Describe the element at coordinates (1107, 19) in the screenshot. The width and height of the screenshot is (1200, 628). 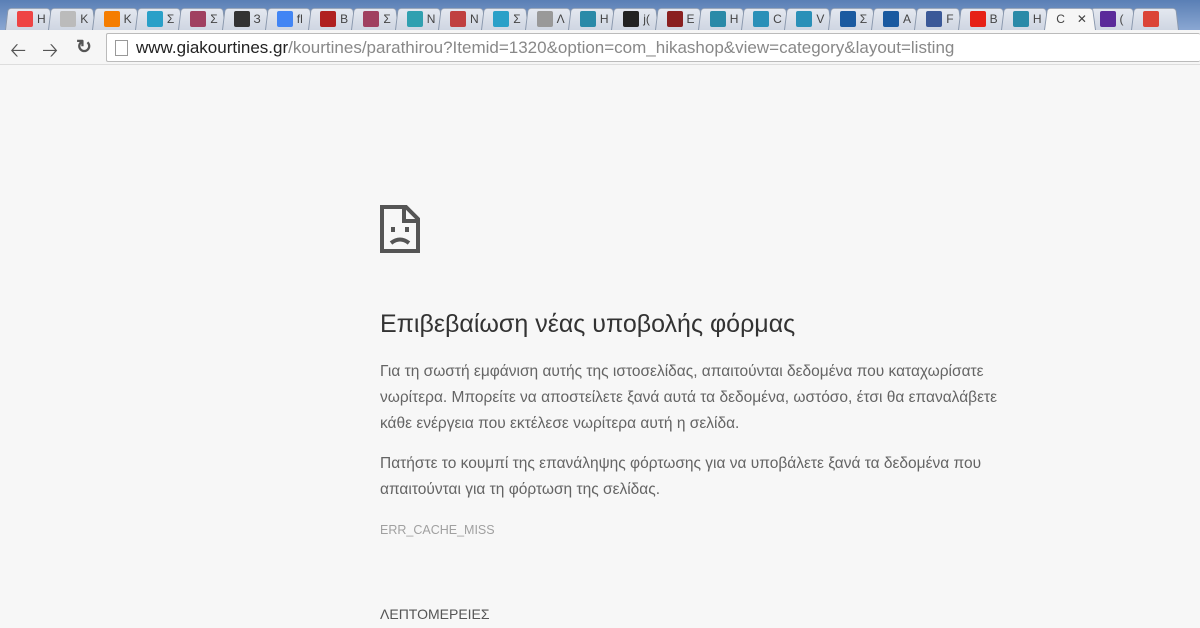
I see `mail-icon` at that location.